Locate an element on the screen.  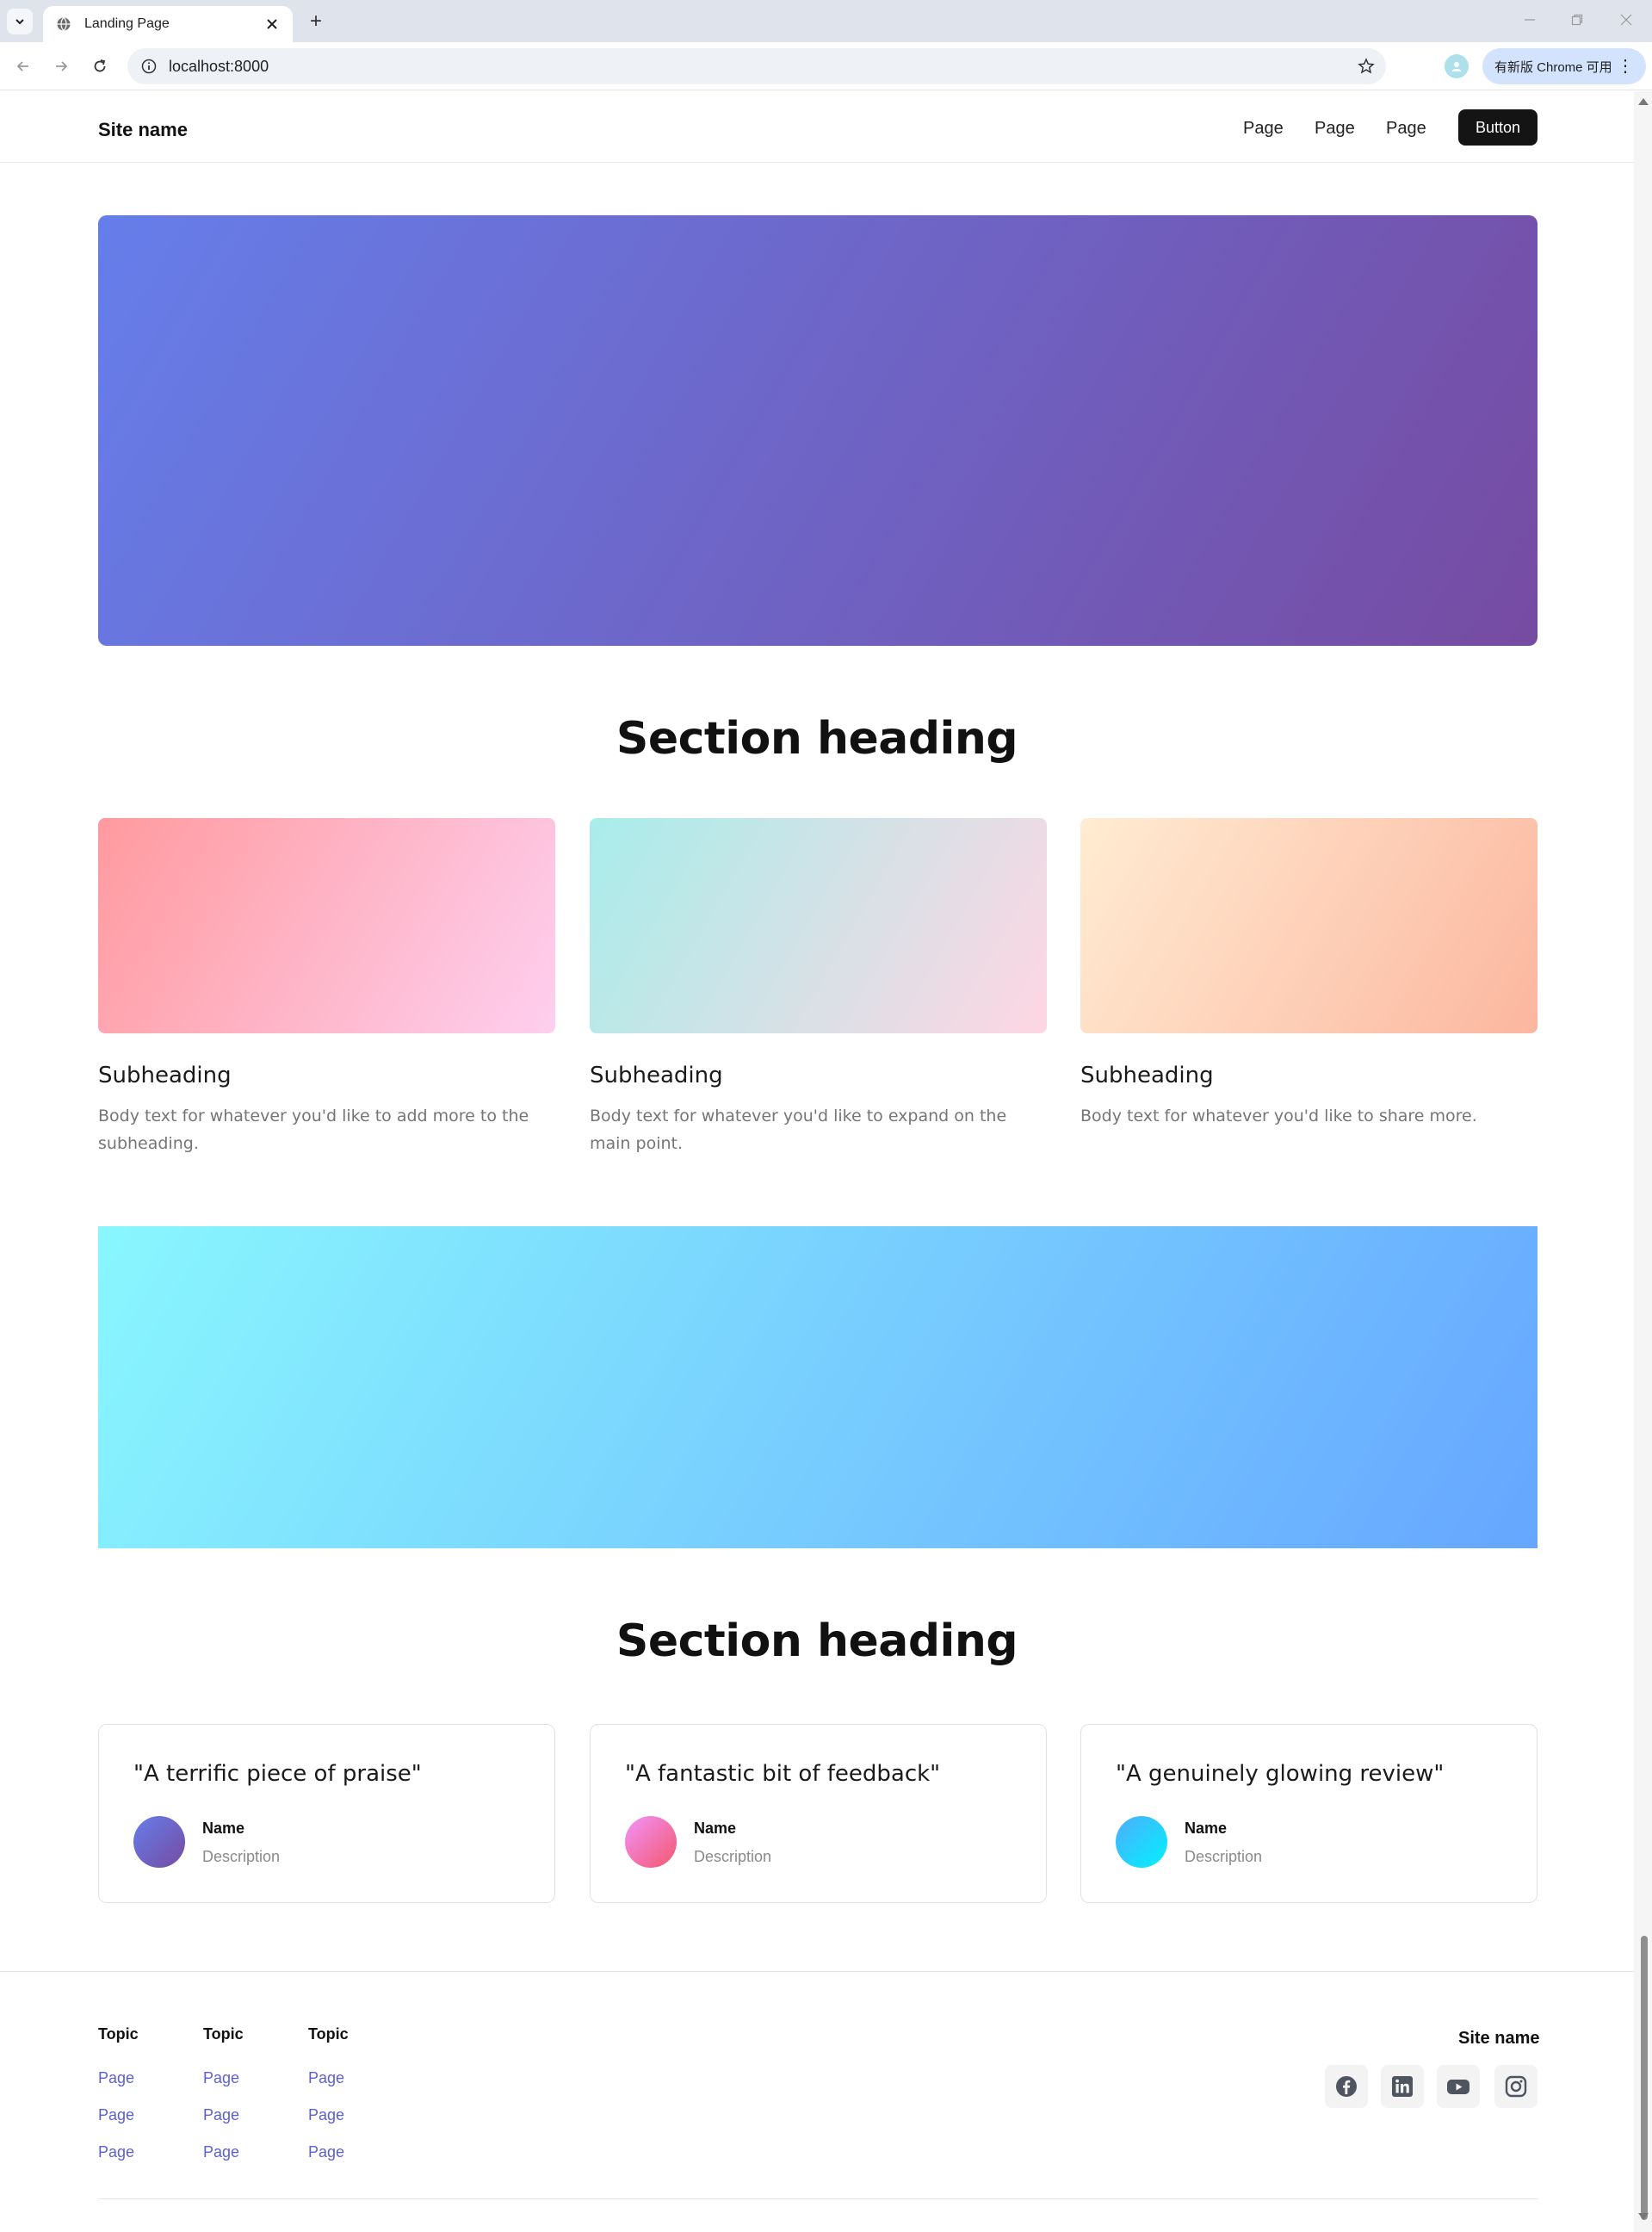
features-heading: Section heading is located at coordinates (817, 739).